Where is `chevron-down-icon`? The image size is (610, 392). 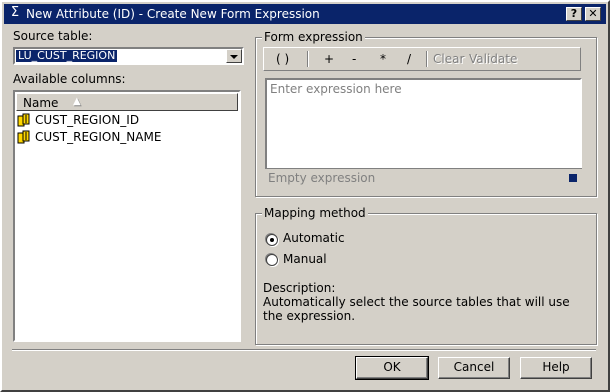 chevron-down-icon is located at coordinates (234, 56).